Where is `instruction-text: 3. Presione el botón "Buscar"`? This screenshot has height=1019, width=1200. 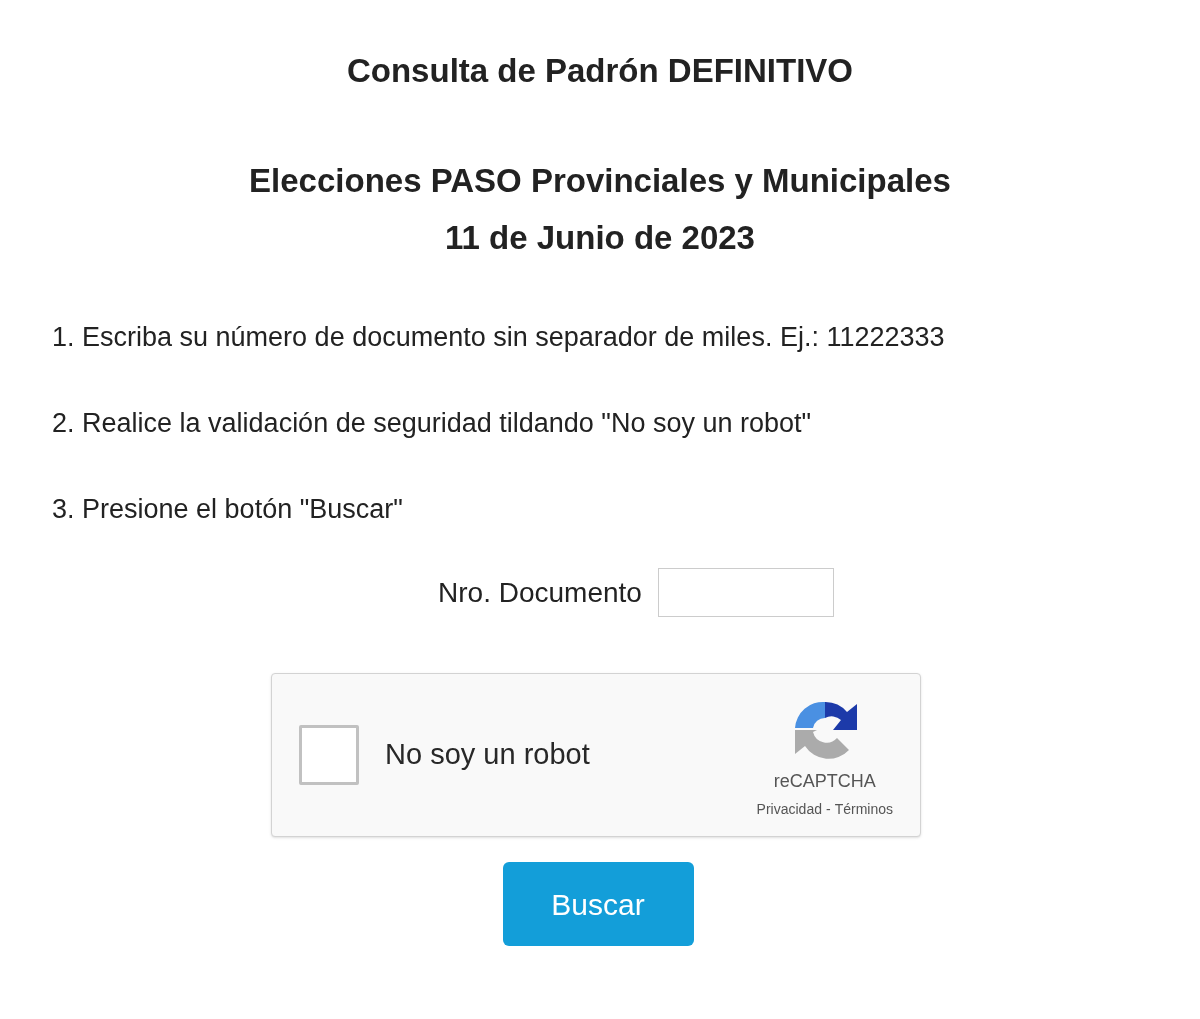 instruction-text: 3. Presione el botón "Buscar" is located at coordinates (228, 509).